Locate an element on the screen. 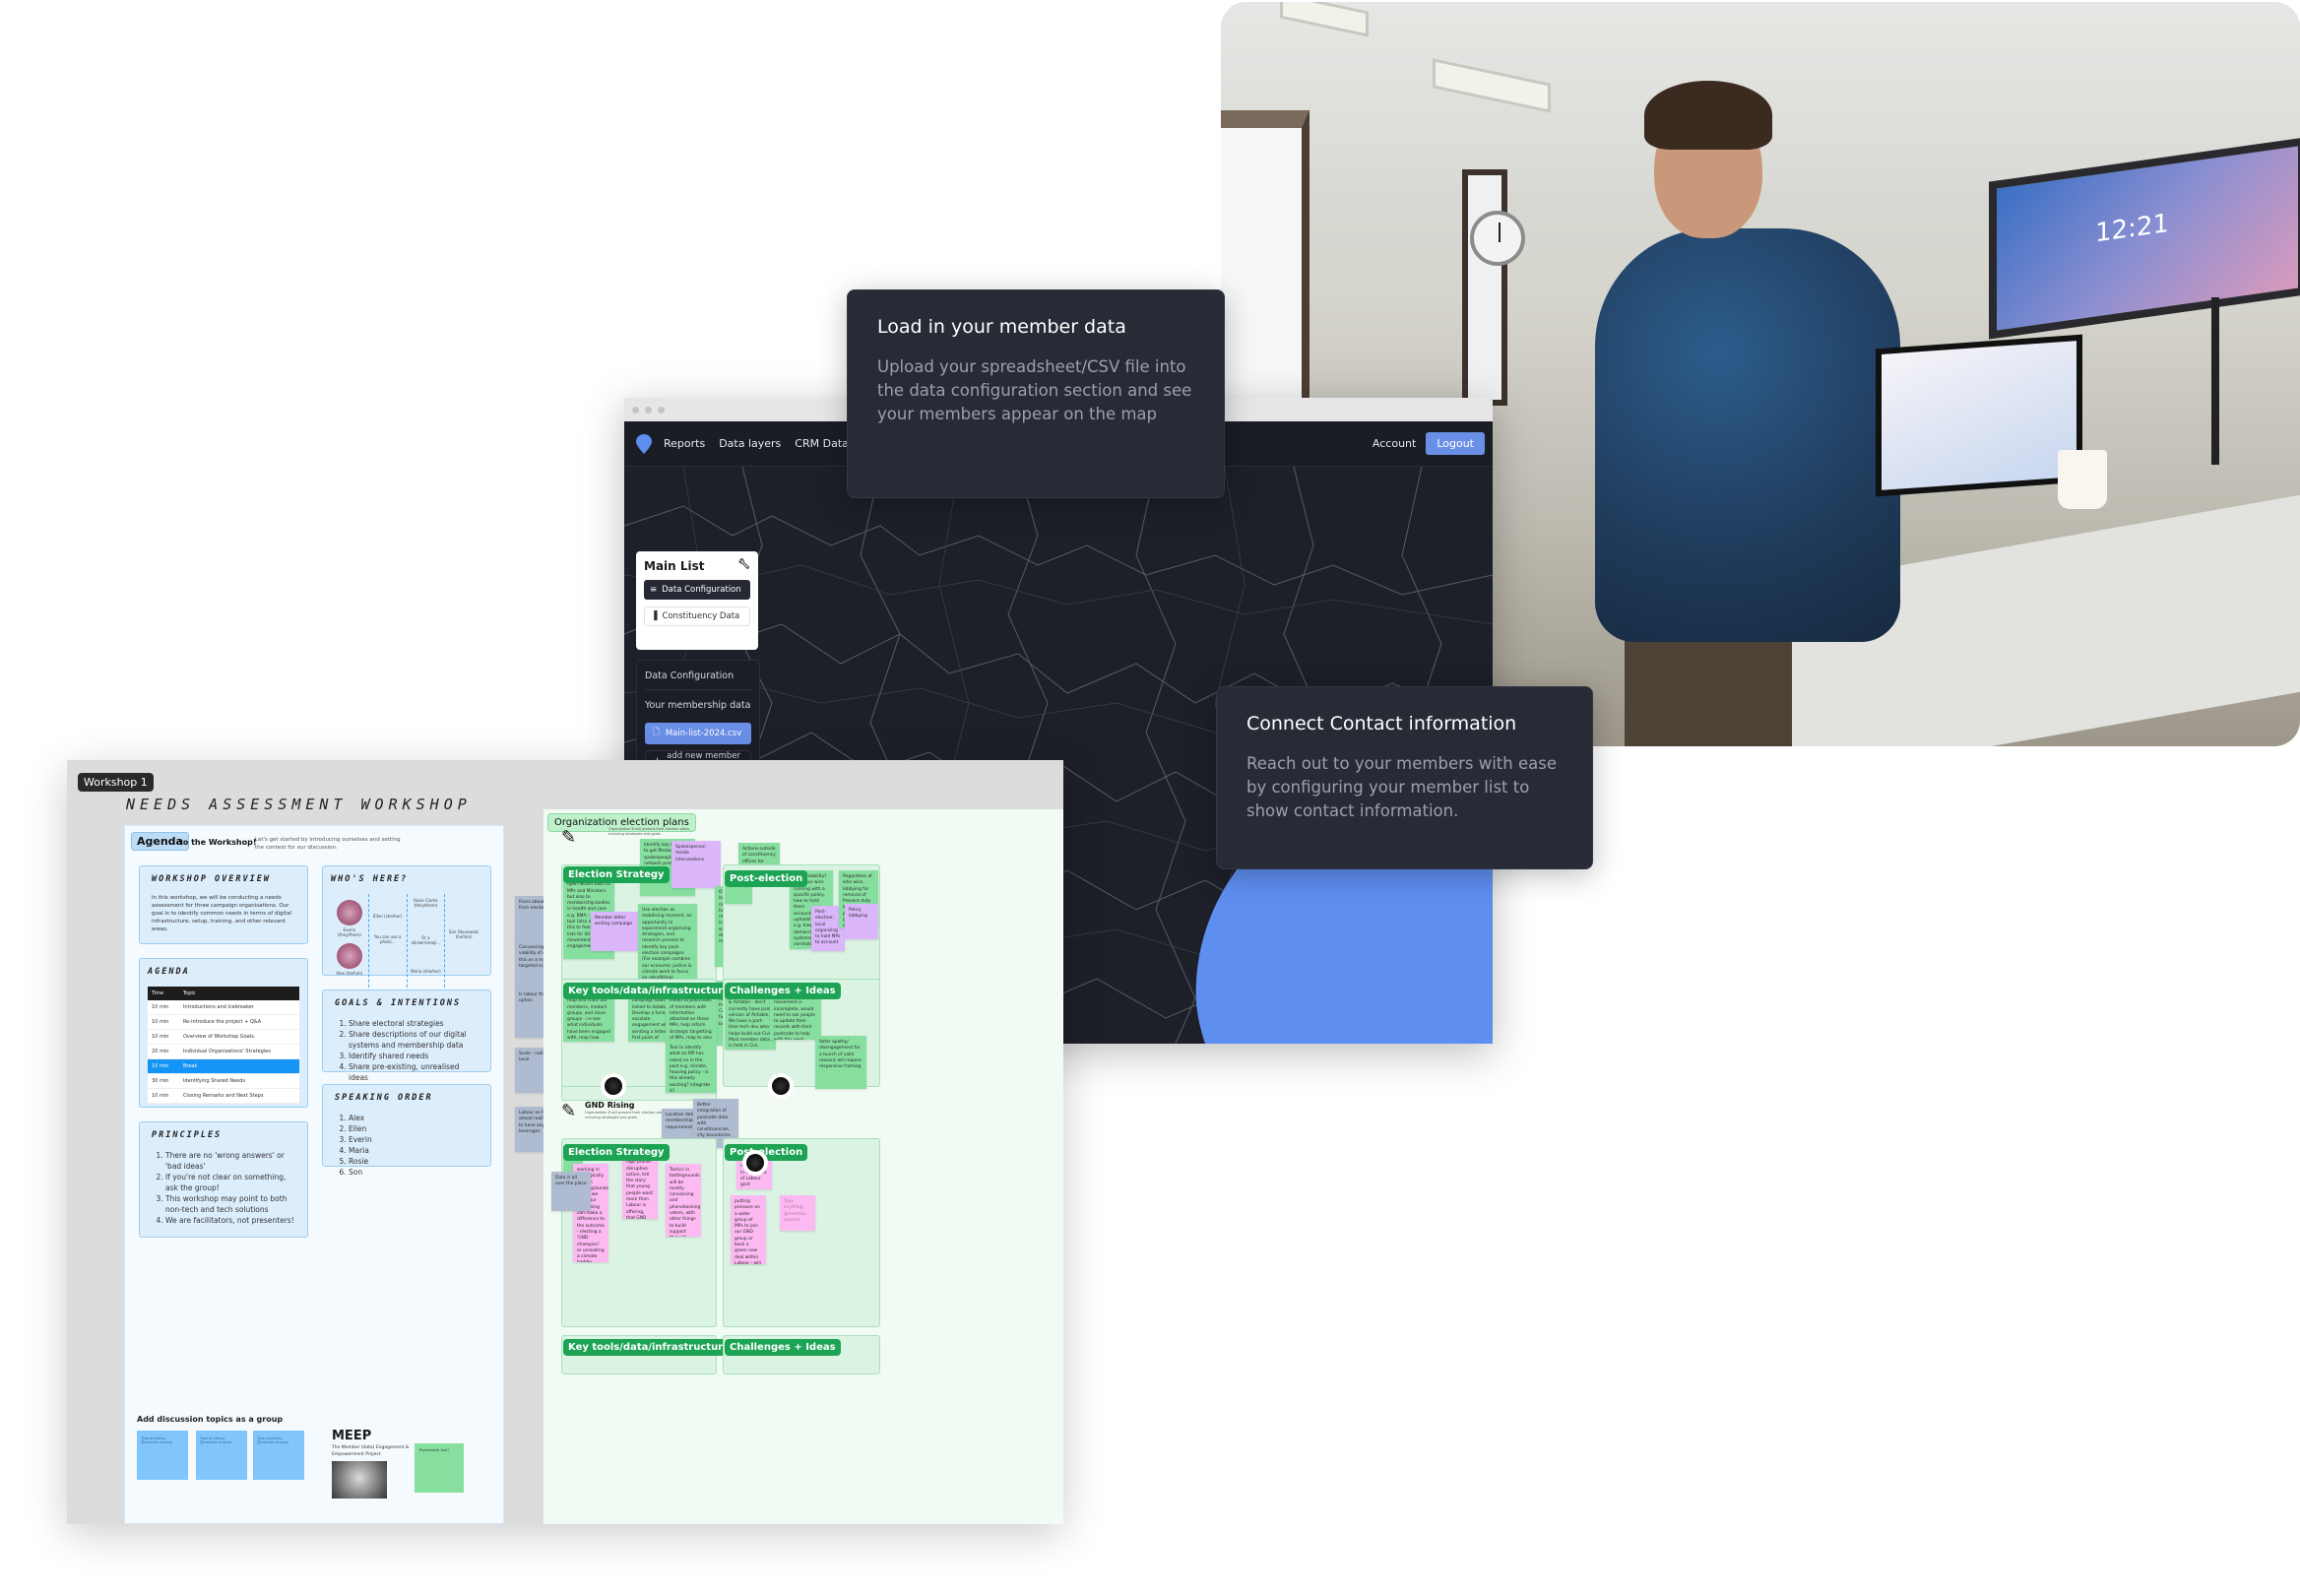 The height and width of the screenshot is (1596, 2300). nav-reports: Reports is located at coordinates (685, 443).